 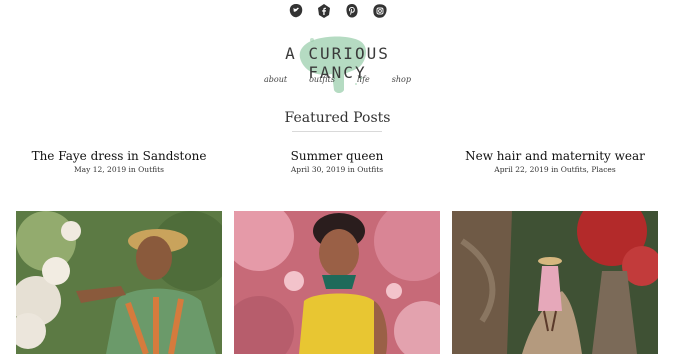 What do you see at coordinates (337, 11) in the screenshot?
I see `social-icons` at bounding box center [337, 11].